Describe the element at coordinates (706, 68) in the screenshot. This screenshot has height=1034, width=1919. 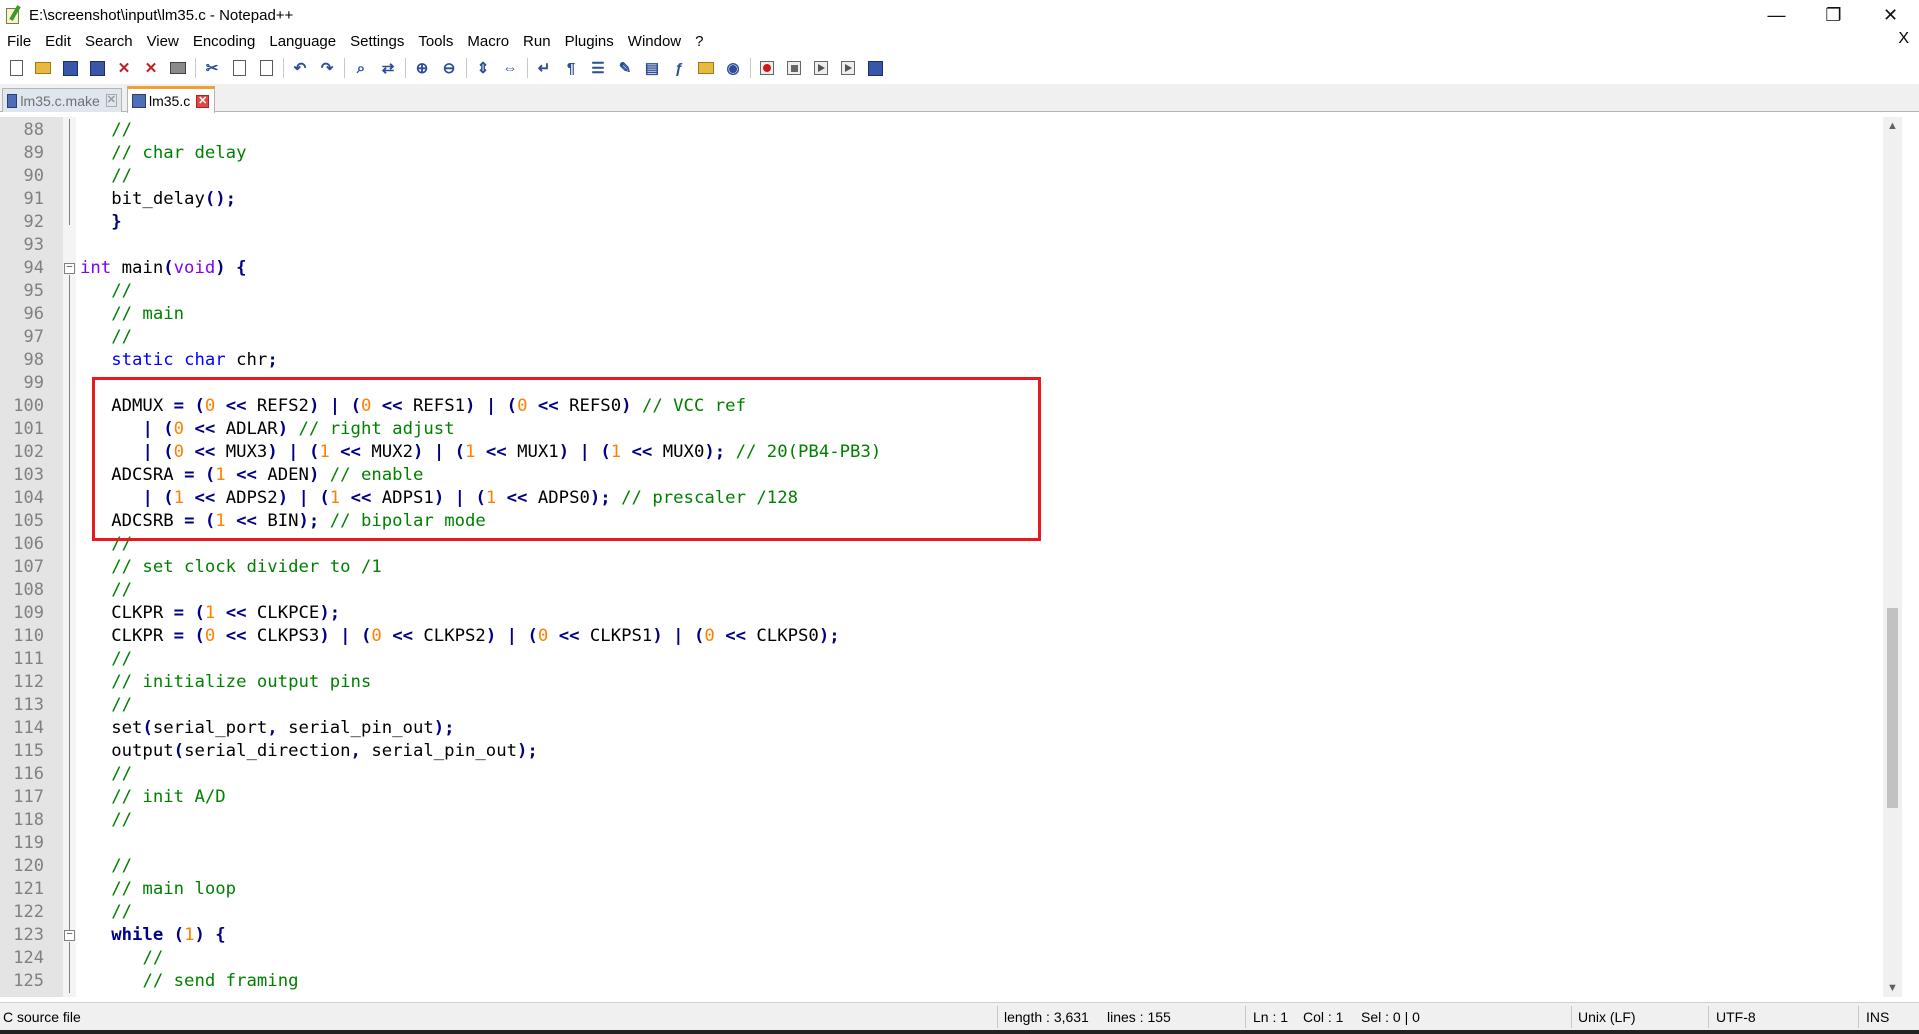
I see `folder-workspace-icon` at that location.